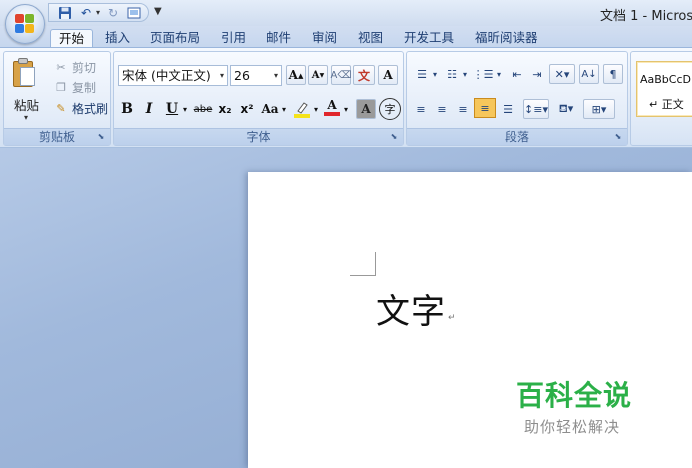  Describe the element at coordinates (562, 74) in the screenshot. I see `chinese-layout-icon: ✕▾` at that location.